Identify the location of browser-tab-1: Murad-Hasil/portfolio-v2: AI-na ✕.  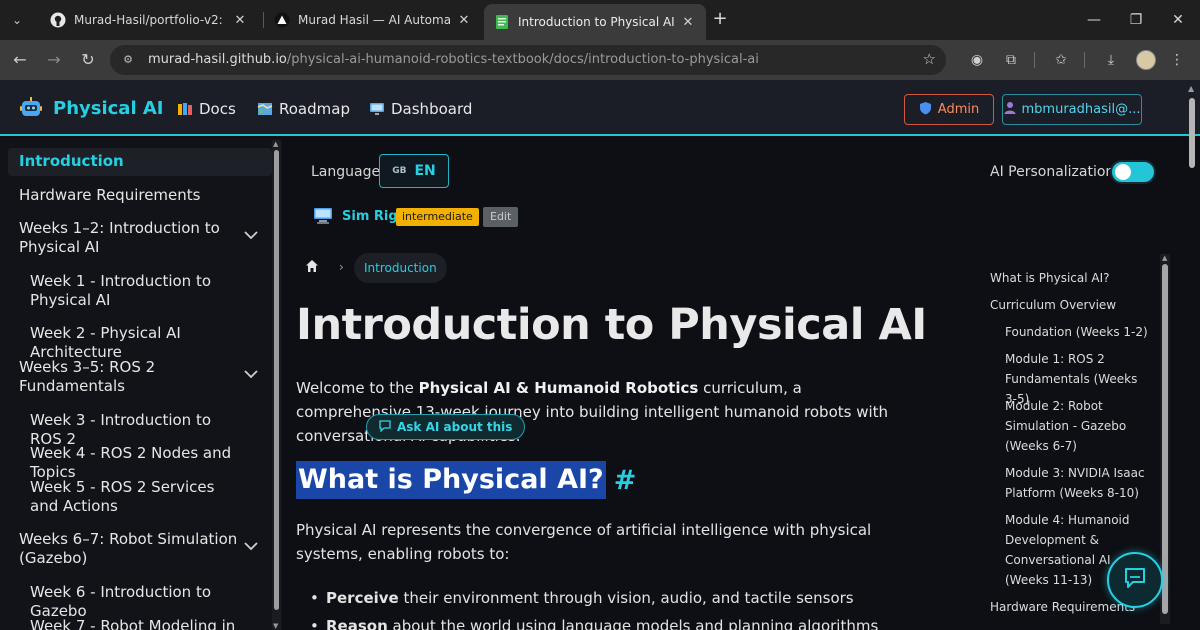
(149, 20).